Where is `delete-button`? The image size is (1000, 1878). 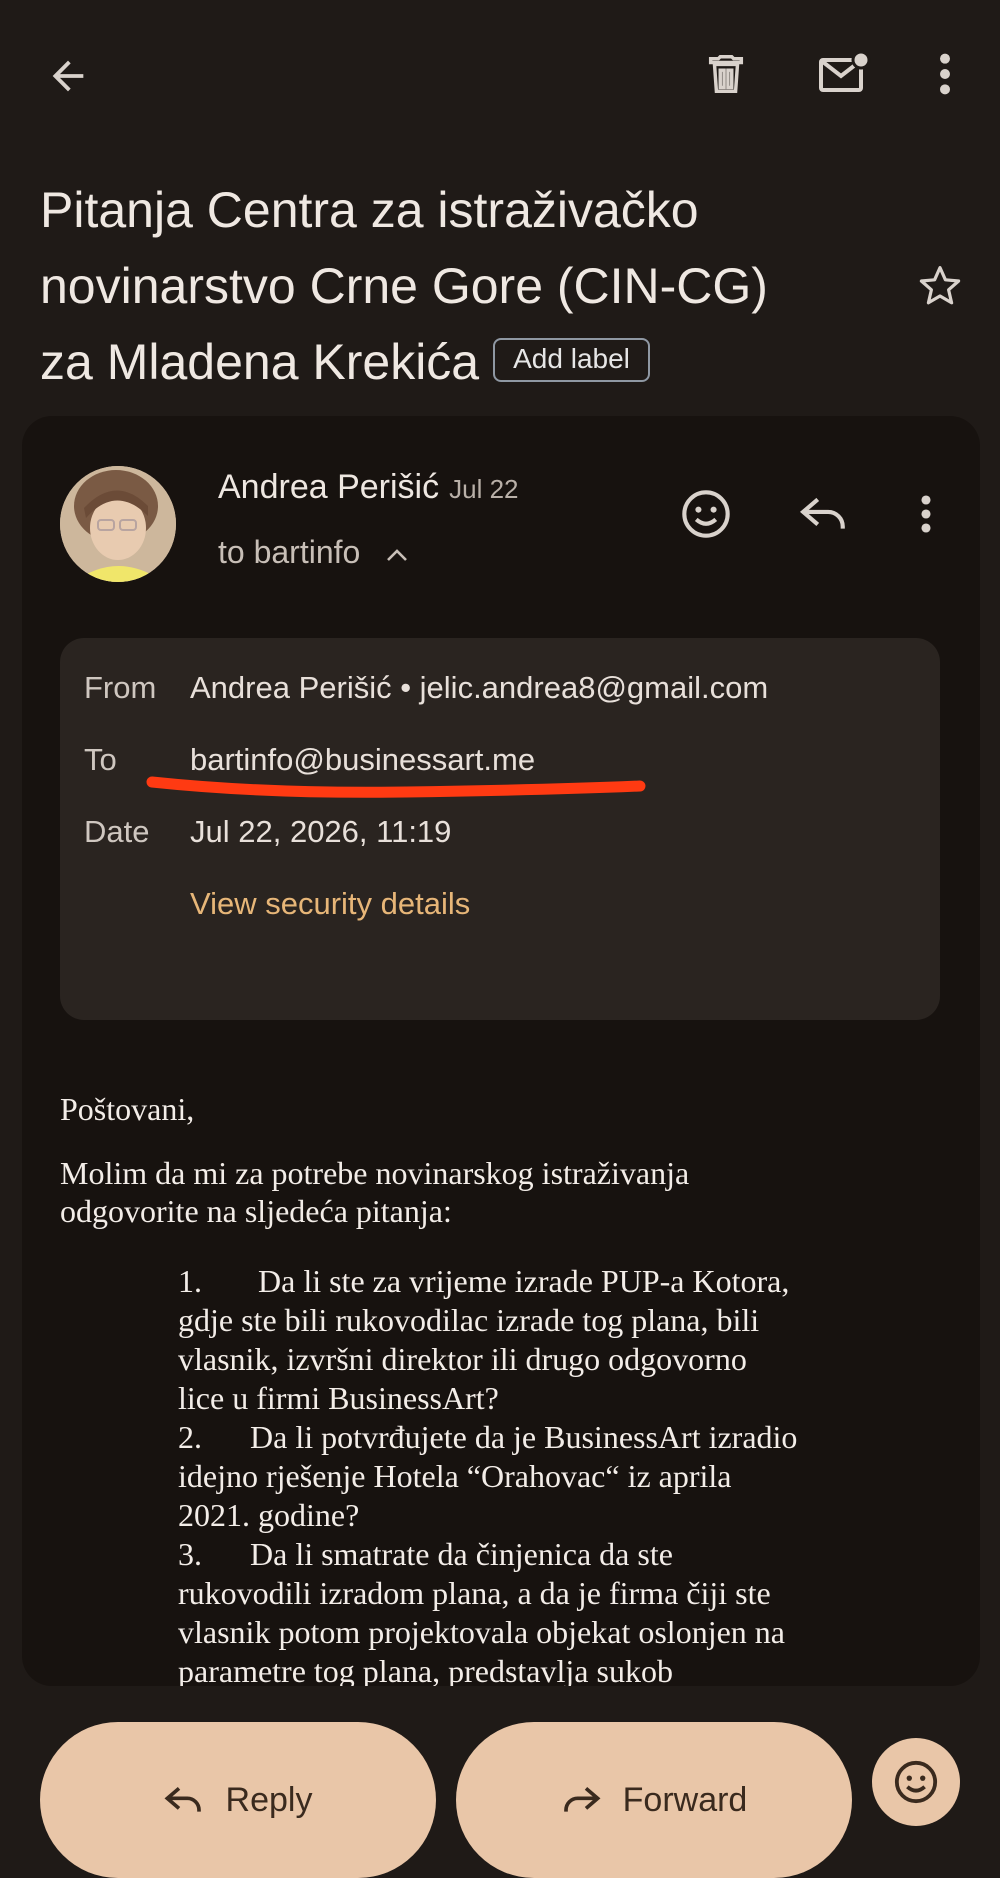 delete-button is located at coordinates (726, 74).